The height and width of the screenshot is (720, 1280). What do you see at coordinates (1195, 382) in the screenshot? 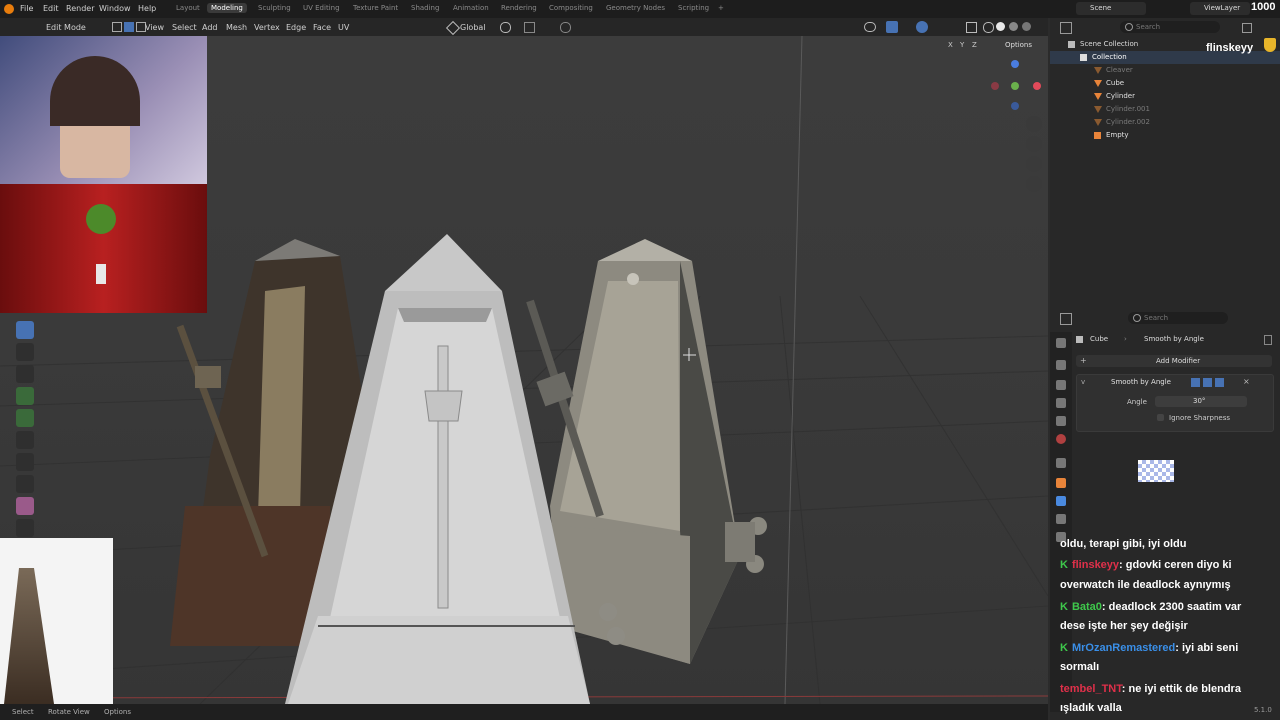
I see `edit-mode-toggle-icon` at bounding box center [1195, 382].